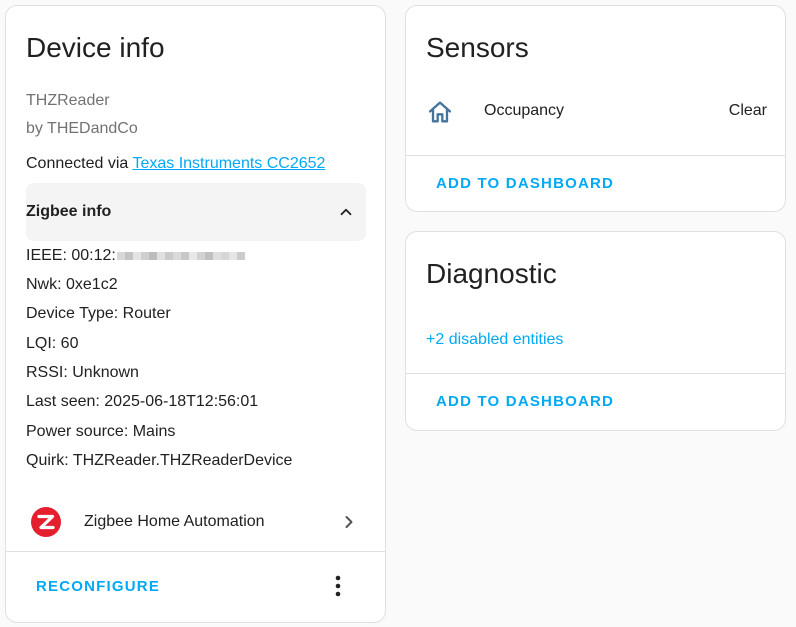  What do you see at coordinates (82, 128) in the screenshot?
I see `device-manufacturer: by THEDandCo` at bounding box center [82, 128].